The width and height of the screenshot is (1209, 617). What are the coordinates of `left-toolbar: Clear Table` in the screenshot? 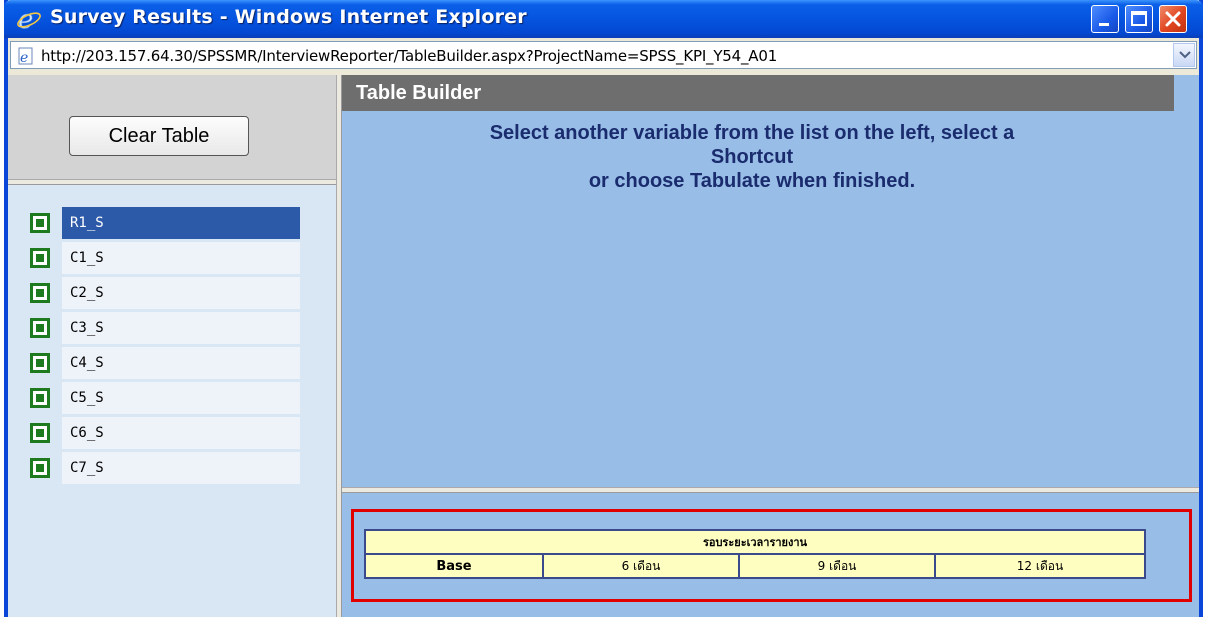 It's located at (172, 127).